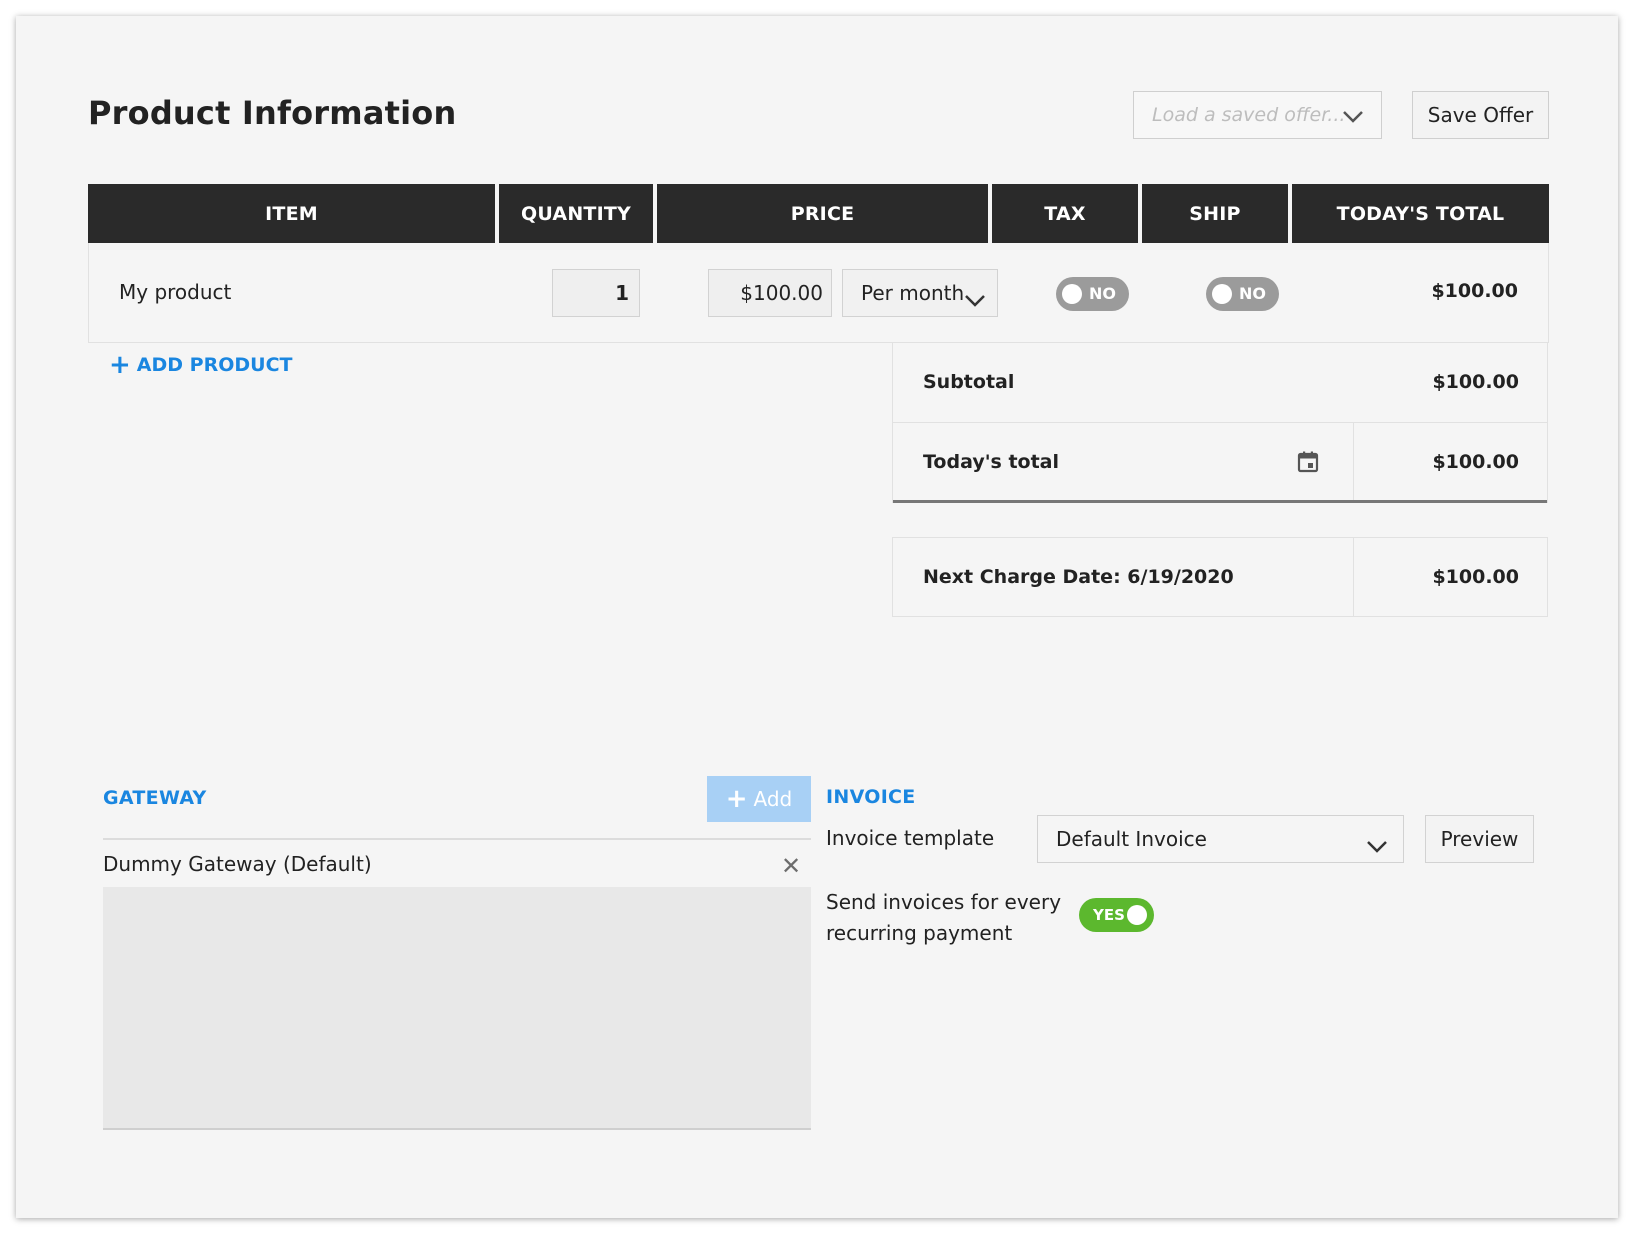 This screenshot has width=1634, height=1234. Describe the element at coordinates (773, 799) in the screenshot. I see `add-gateway-label: Add` at that location.